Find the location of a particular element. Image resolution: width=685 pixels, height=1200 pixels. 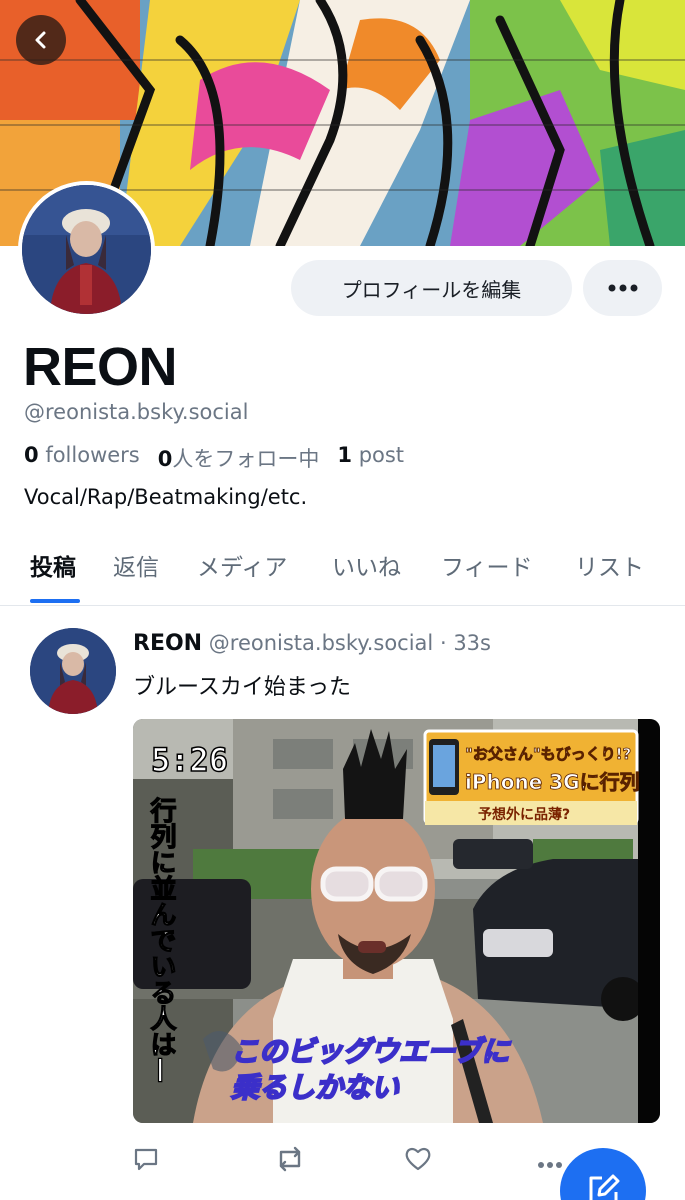

reply-button is located at coordinates (146, 1161).